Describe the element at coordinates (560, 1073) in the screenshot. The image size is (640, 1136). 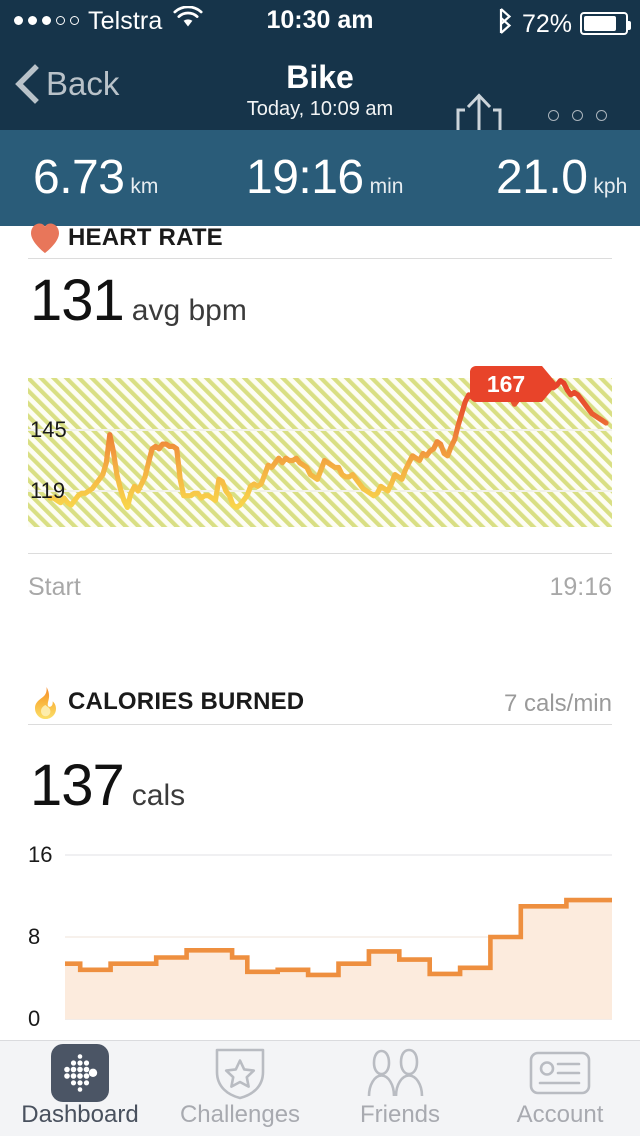
I see `id-card-icon` at that location.